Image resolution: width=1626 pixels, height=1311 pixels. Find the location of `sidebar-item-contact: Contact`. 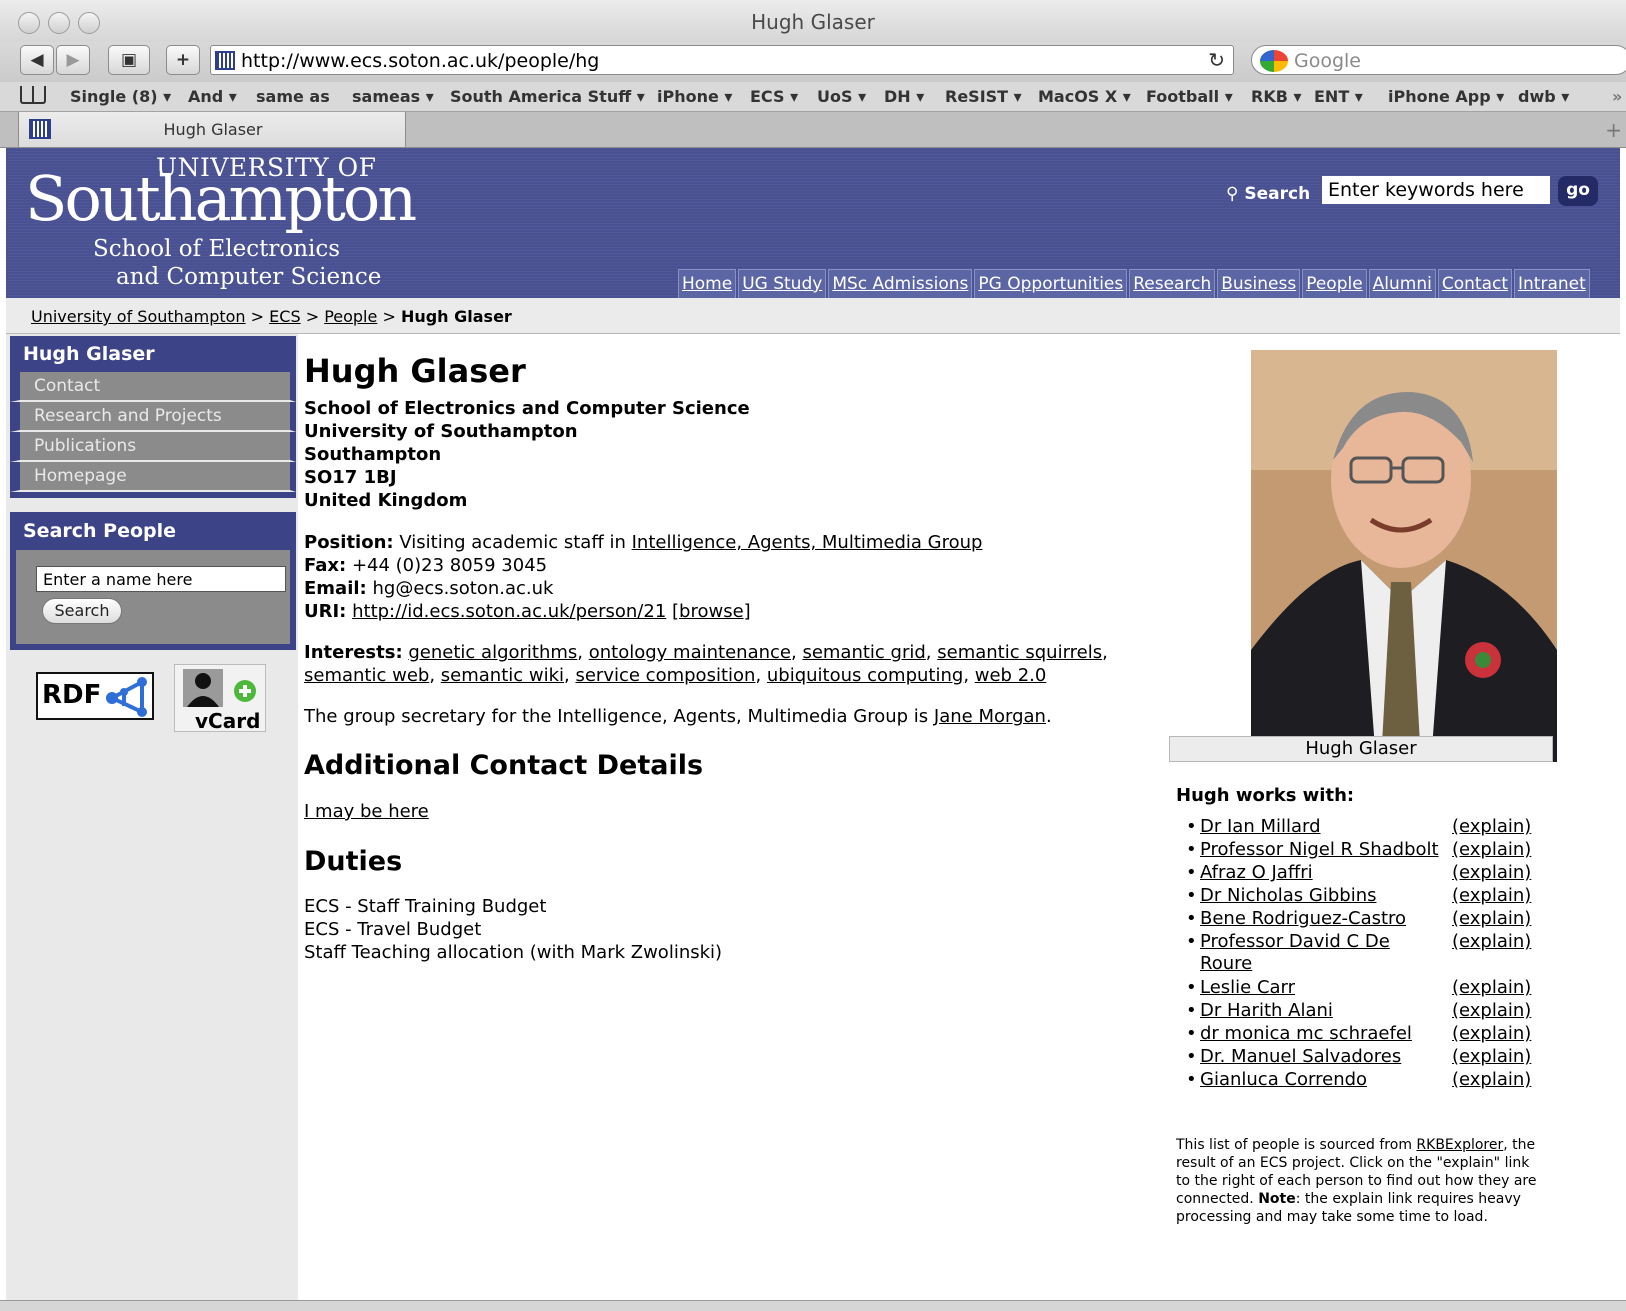

sidebar-item-contact: Contact is located at coordinates (153, 387).